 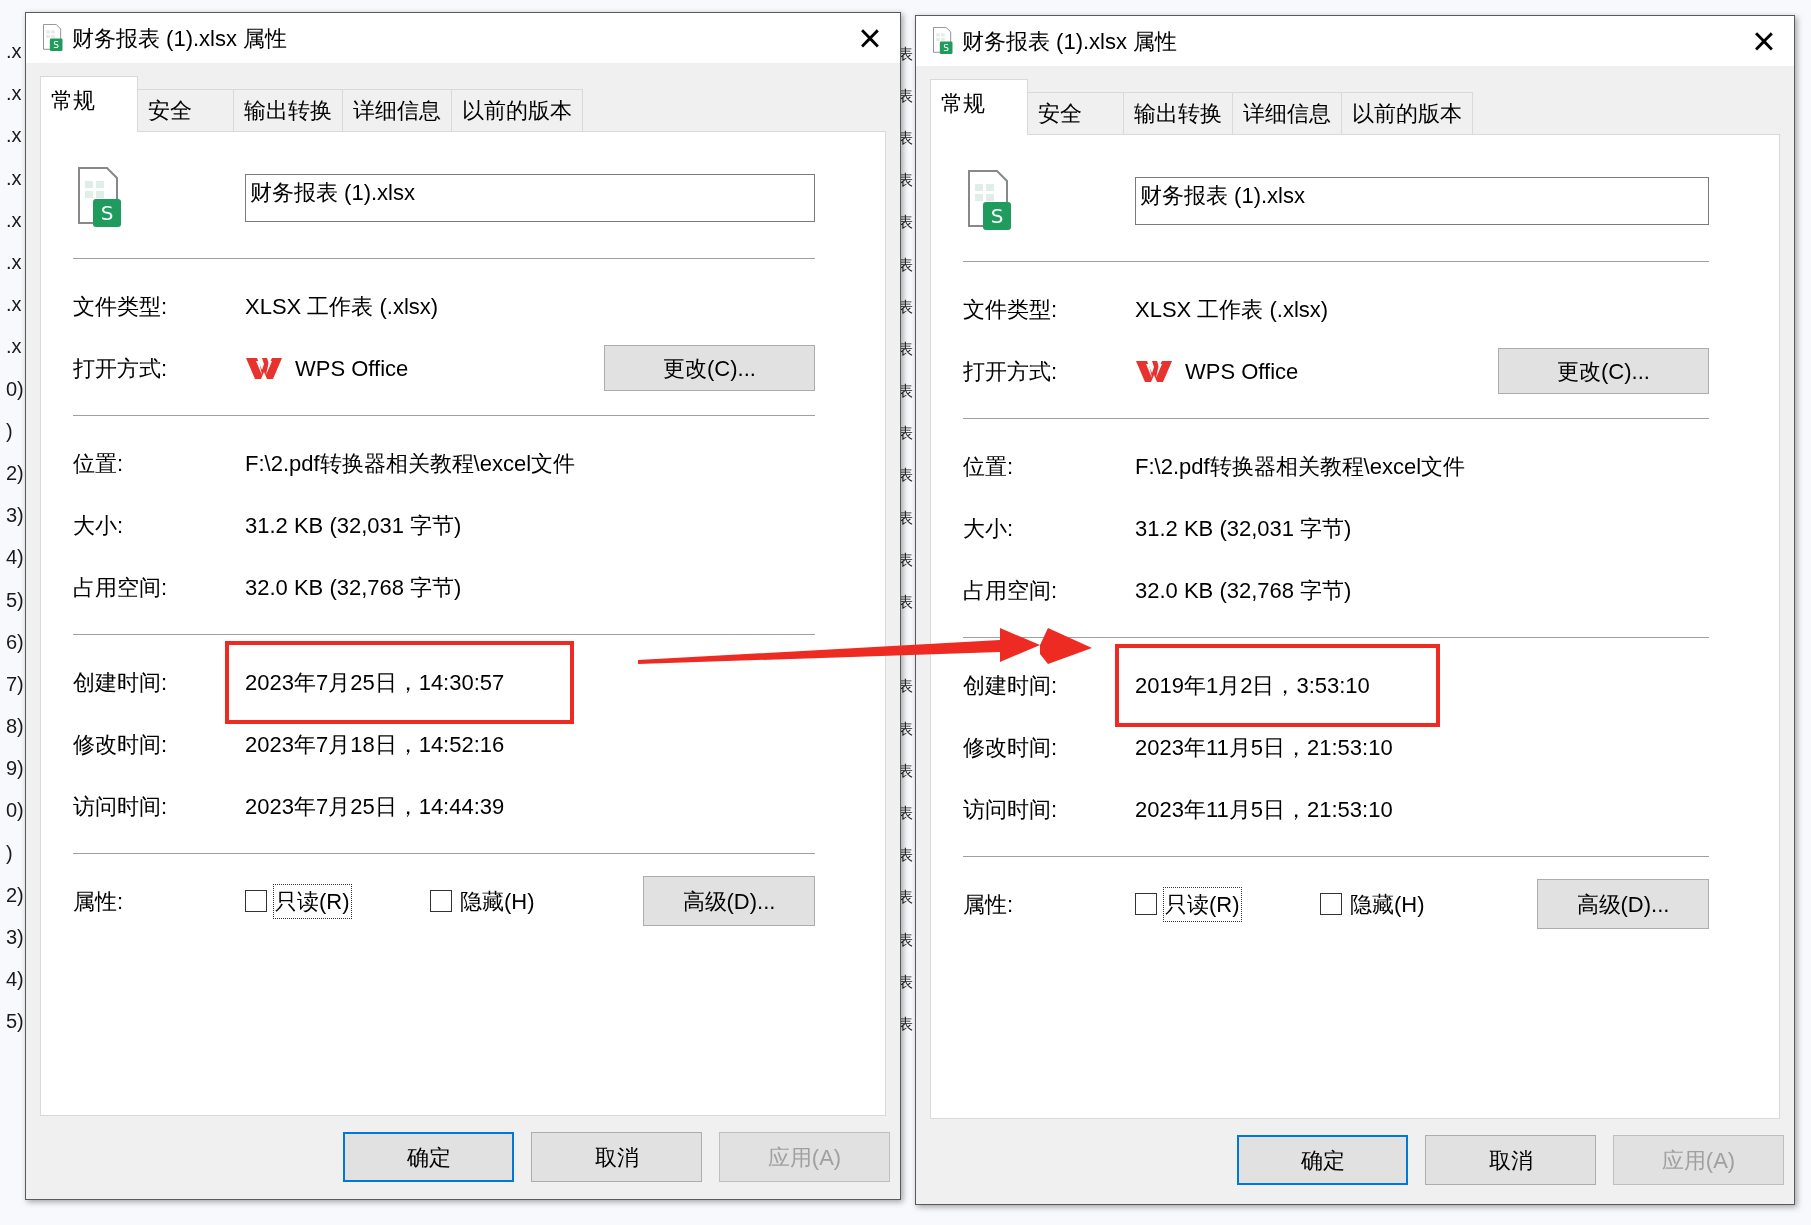 I want to click on background-text: 6), so click(x=15, y=642).